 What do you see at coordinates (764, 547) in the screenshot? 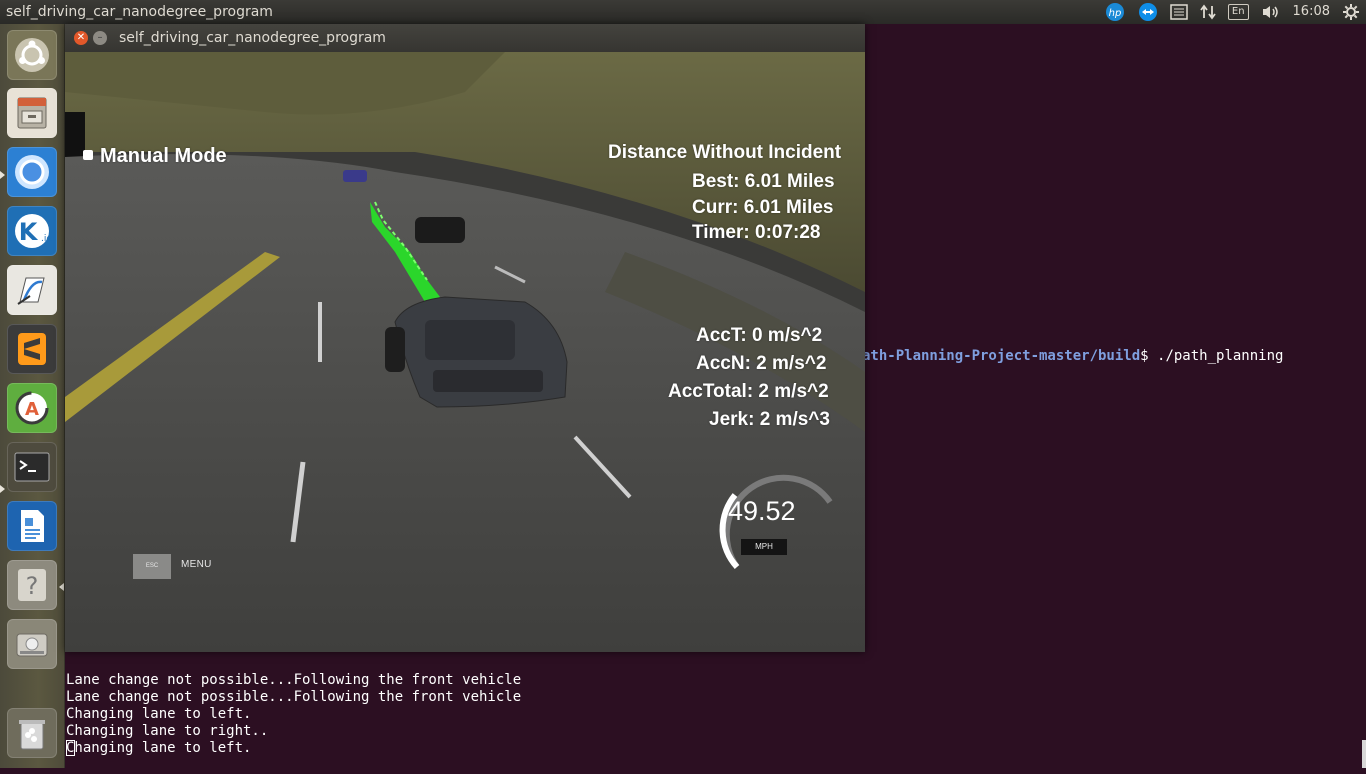
I see `speed-unit: MPH` at bounding box center [764, 547].